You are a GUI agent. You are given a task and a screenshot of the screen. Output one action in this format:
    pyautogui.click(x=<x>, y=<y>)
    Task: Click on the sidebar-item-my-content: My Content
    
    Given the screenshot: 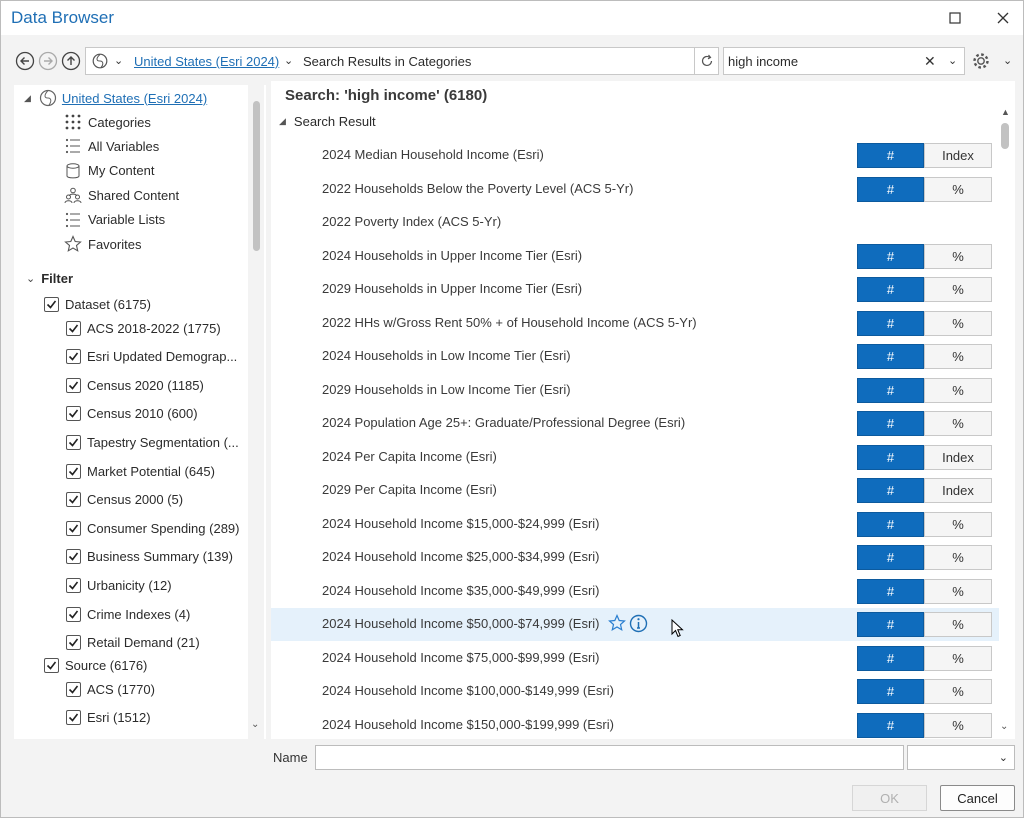 What is the action you would take?
    pyautogui.click(x=109, y=171)
    